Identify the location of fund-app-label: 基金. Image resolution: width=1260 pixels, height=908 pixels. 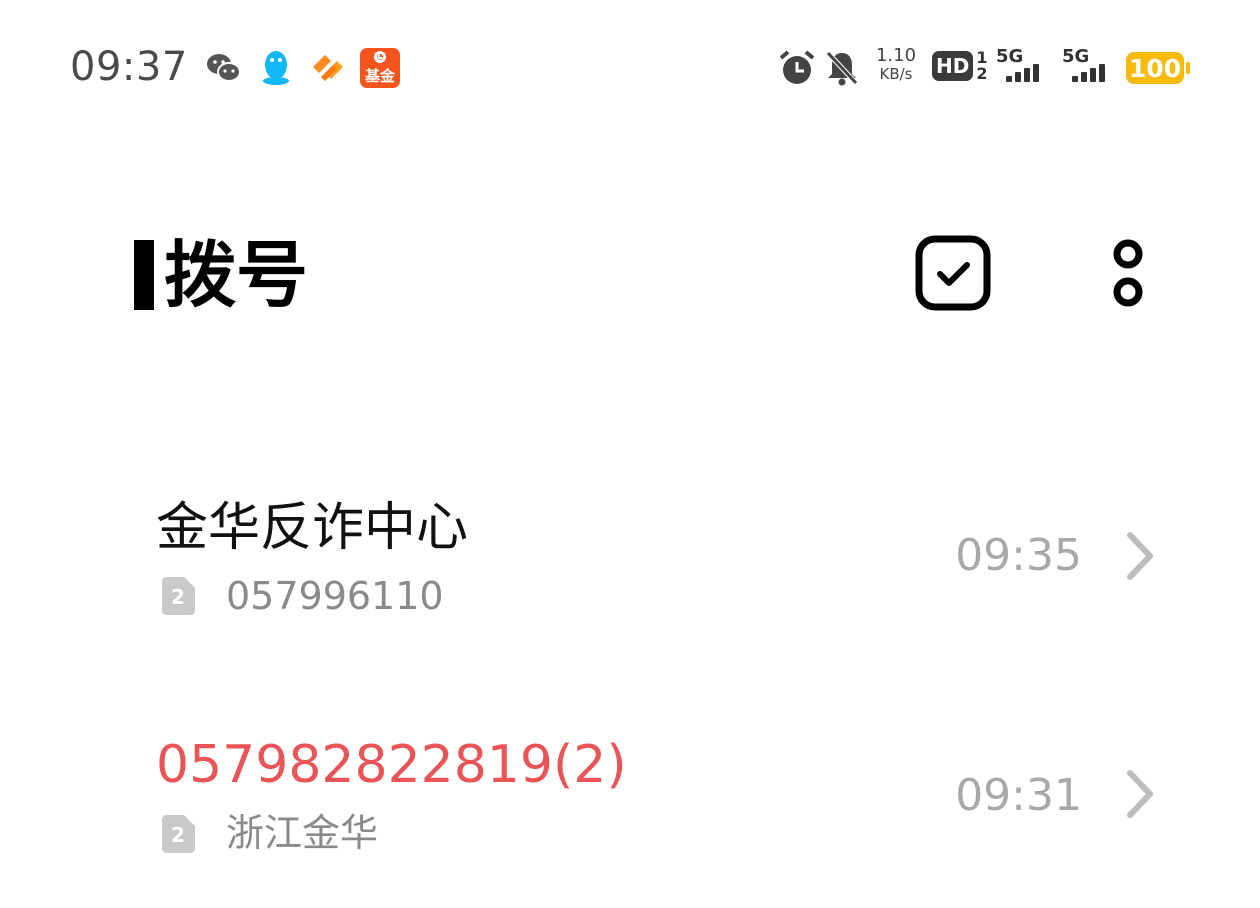
(379, 75).